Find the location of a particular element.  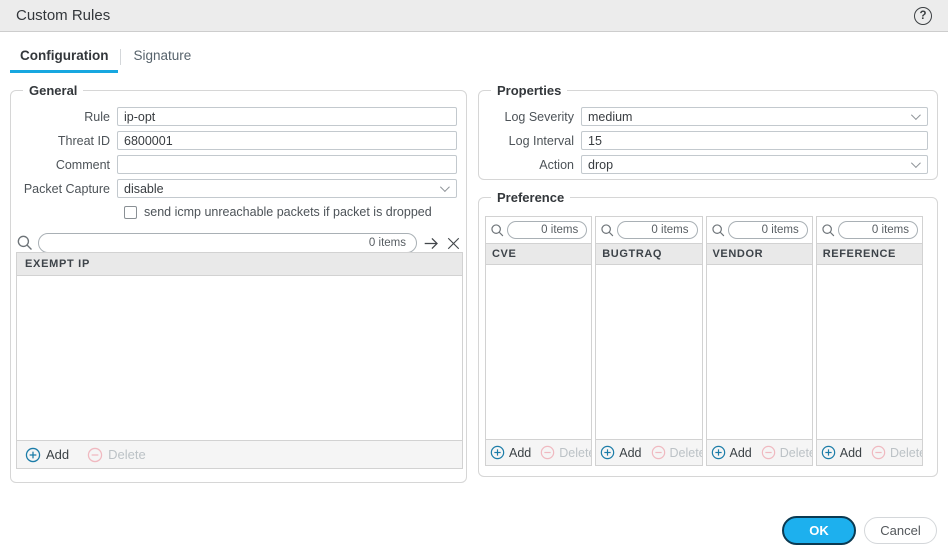

reference-add-button: Add is located at coordinates (841, 452).